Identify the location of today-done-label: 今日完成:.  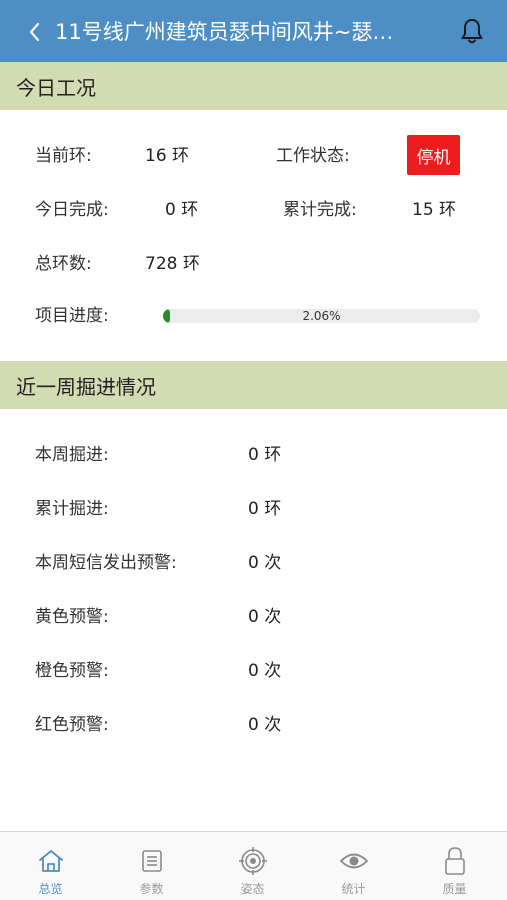
(72, 210).